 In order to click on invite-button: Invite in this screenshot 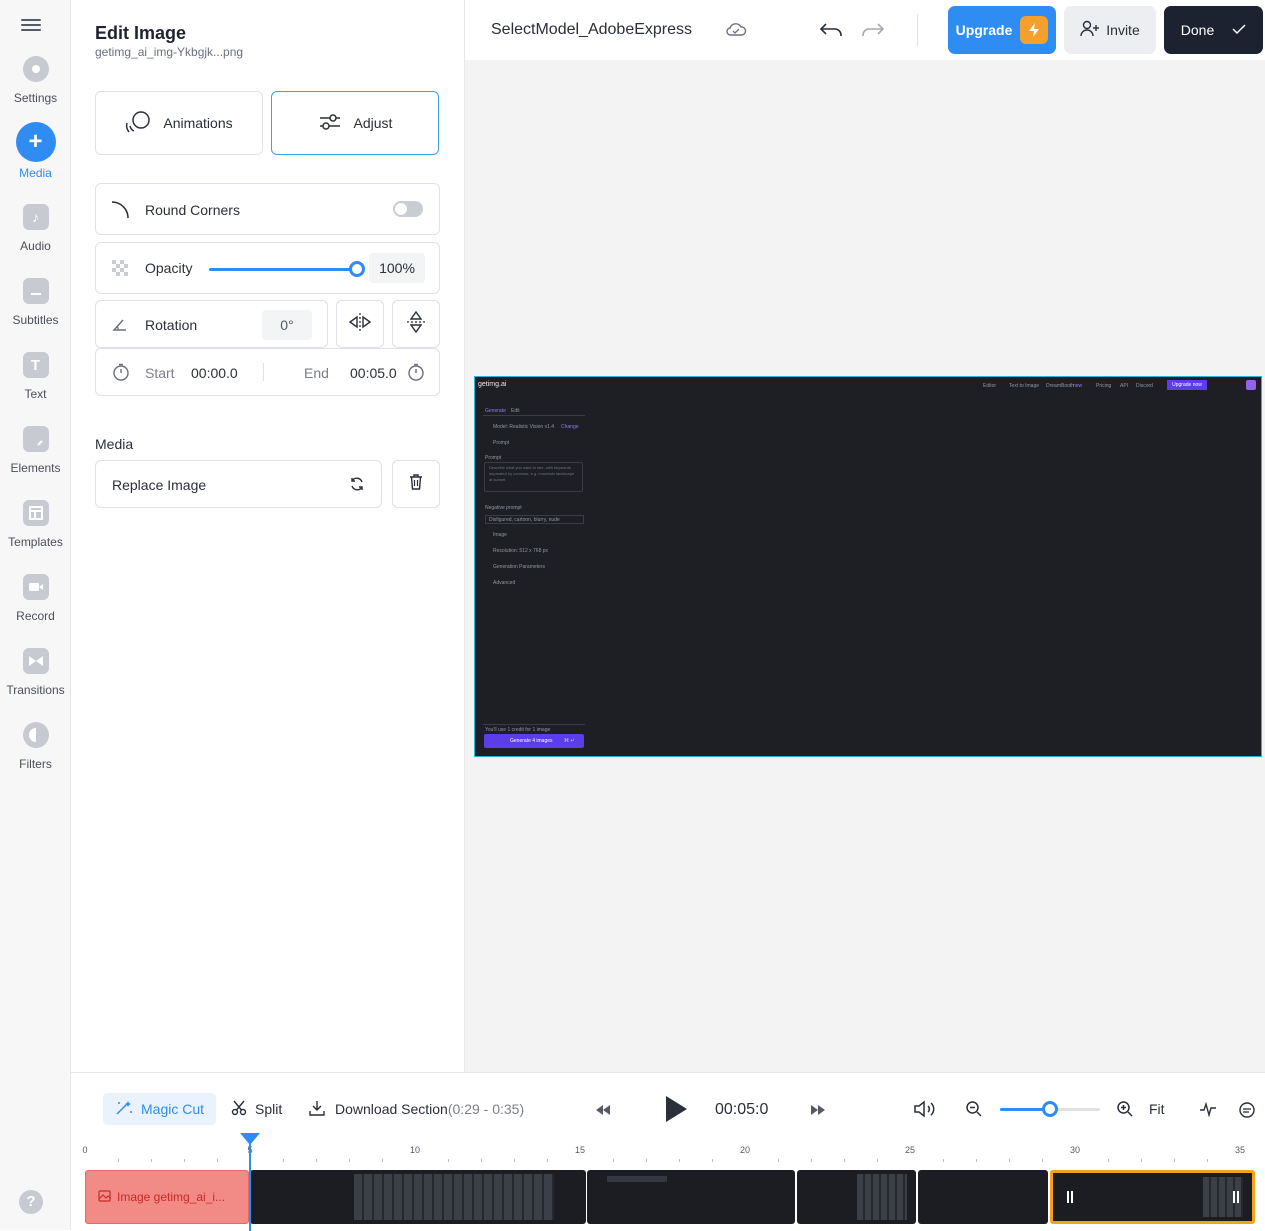, I will do `click(1110, 30)`.